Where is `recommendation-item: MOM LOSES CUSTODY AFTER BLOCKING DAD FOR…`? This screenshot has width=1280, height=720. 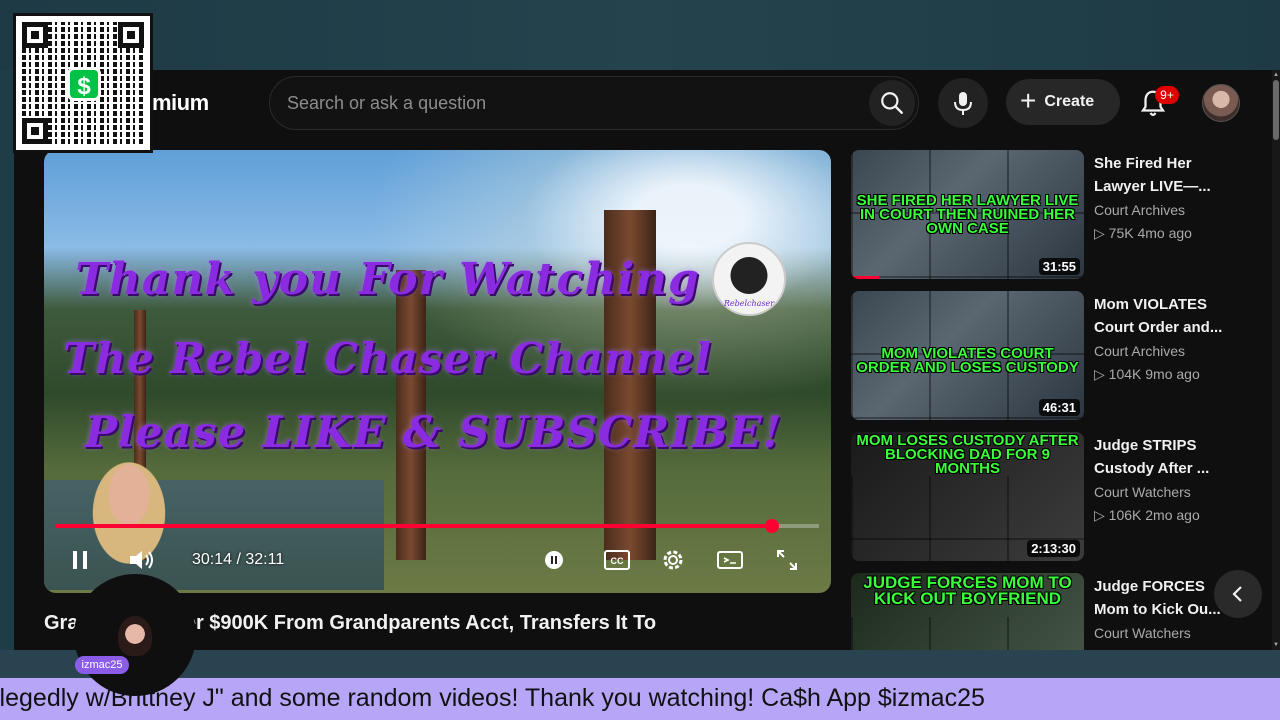 recommendation-item: MOM LOSES CUSTODY AFTER BLOCKING DAD FOR… is located at coordinates (1061, 497).